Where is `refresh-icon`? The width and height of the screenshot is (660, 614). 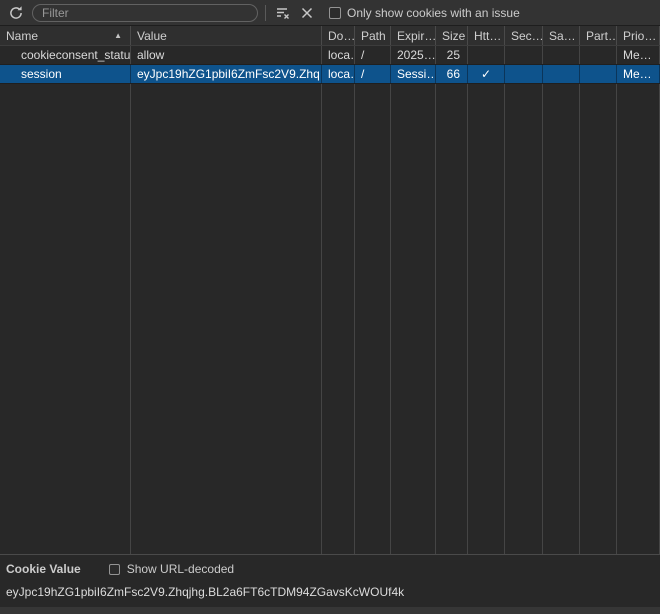 refresh-icon is located at coordinates (16, 13).